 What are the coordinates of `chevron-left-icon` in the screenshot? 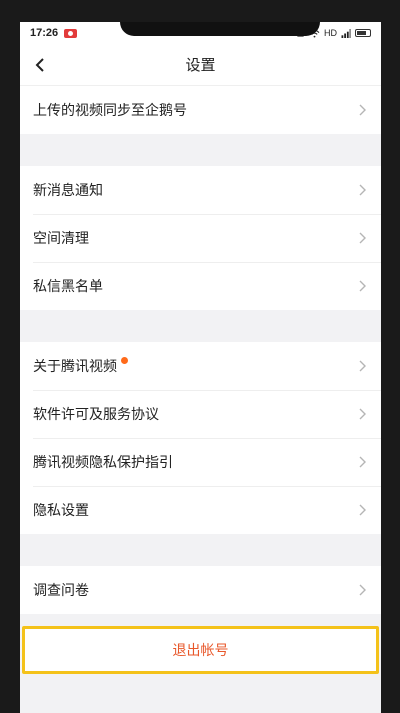 It's located at (39, 64).